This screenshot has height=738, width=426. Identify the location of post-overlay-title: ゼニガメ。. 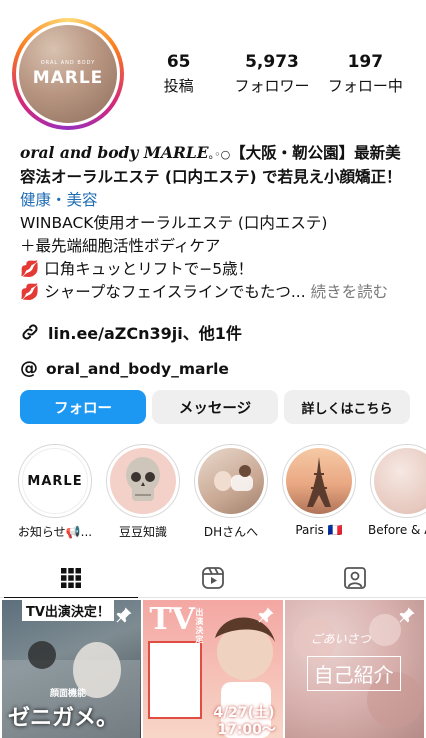
(63, 718).